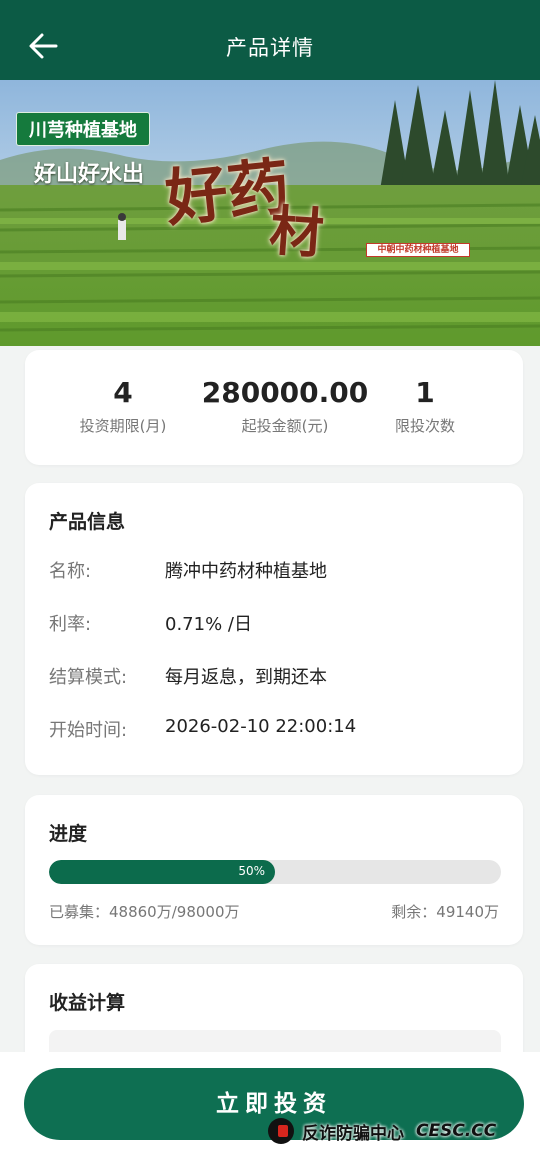 The height and width of the screenshot is (1152, 540). Describe the element at coordinates (162, 872) in the screenshot. I see `progress-bar-fill: 50%` at that location.